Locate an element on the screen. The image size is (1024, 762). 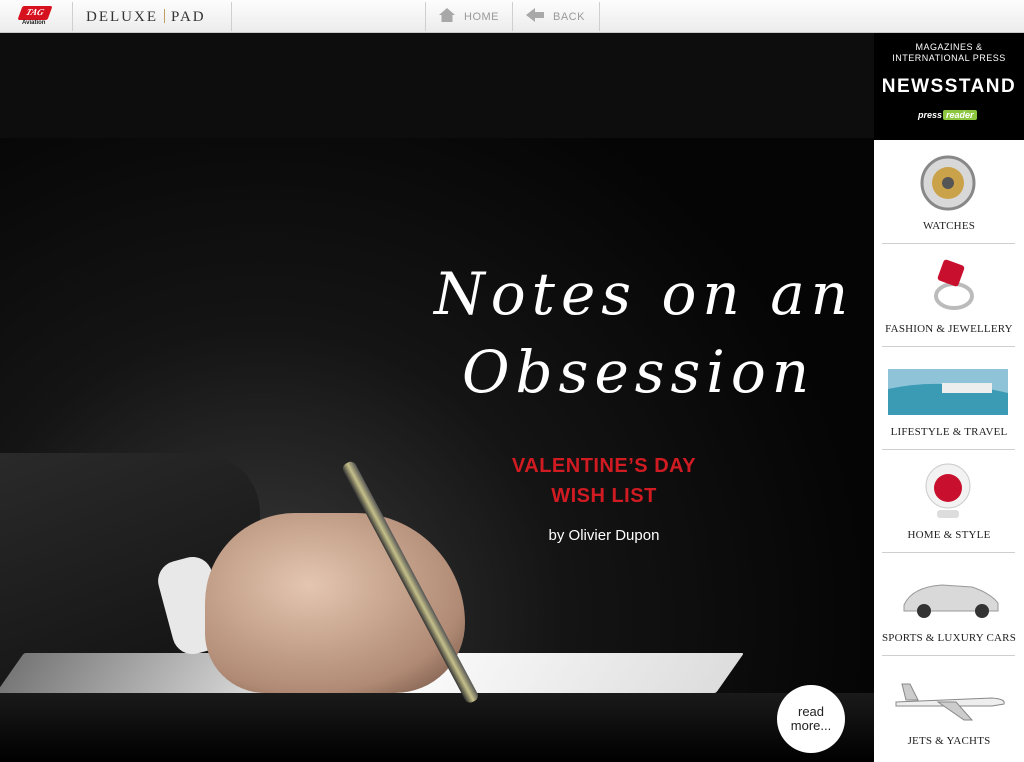
category-label: WATCHES is located at coordinates (949, 226).